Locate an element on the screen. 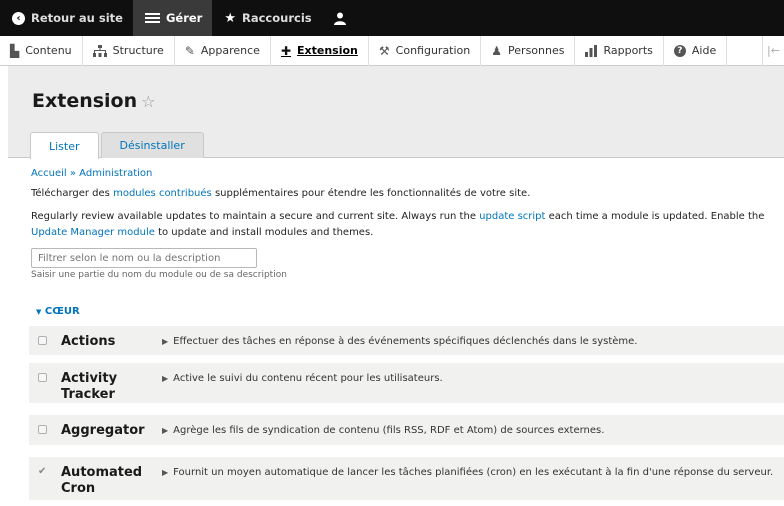 This screenshot has width=784, height=506. person-icon is located at coordinates (339, 18).